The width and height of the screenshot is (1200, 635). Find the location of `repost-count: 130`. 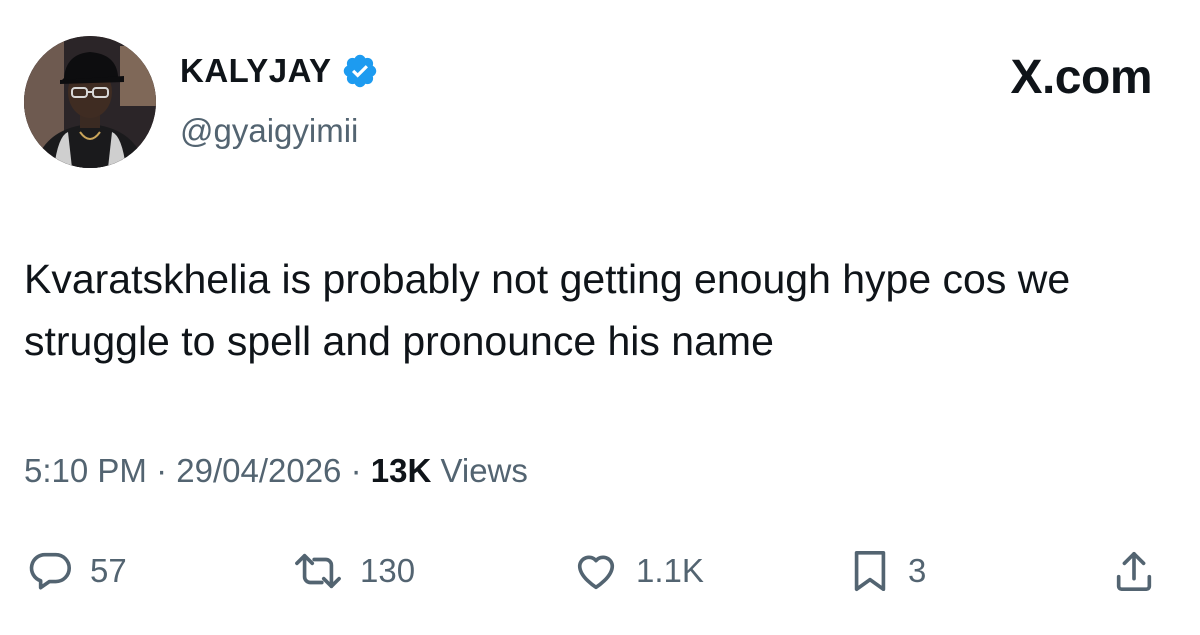

repost-count: 130 is located at coordinates (388, 570).